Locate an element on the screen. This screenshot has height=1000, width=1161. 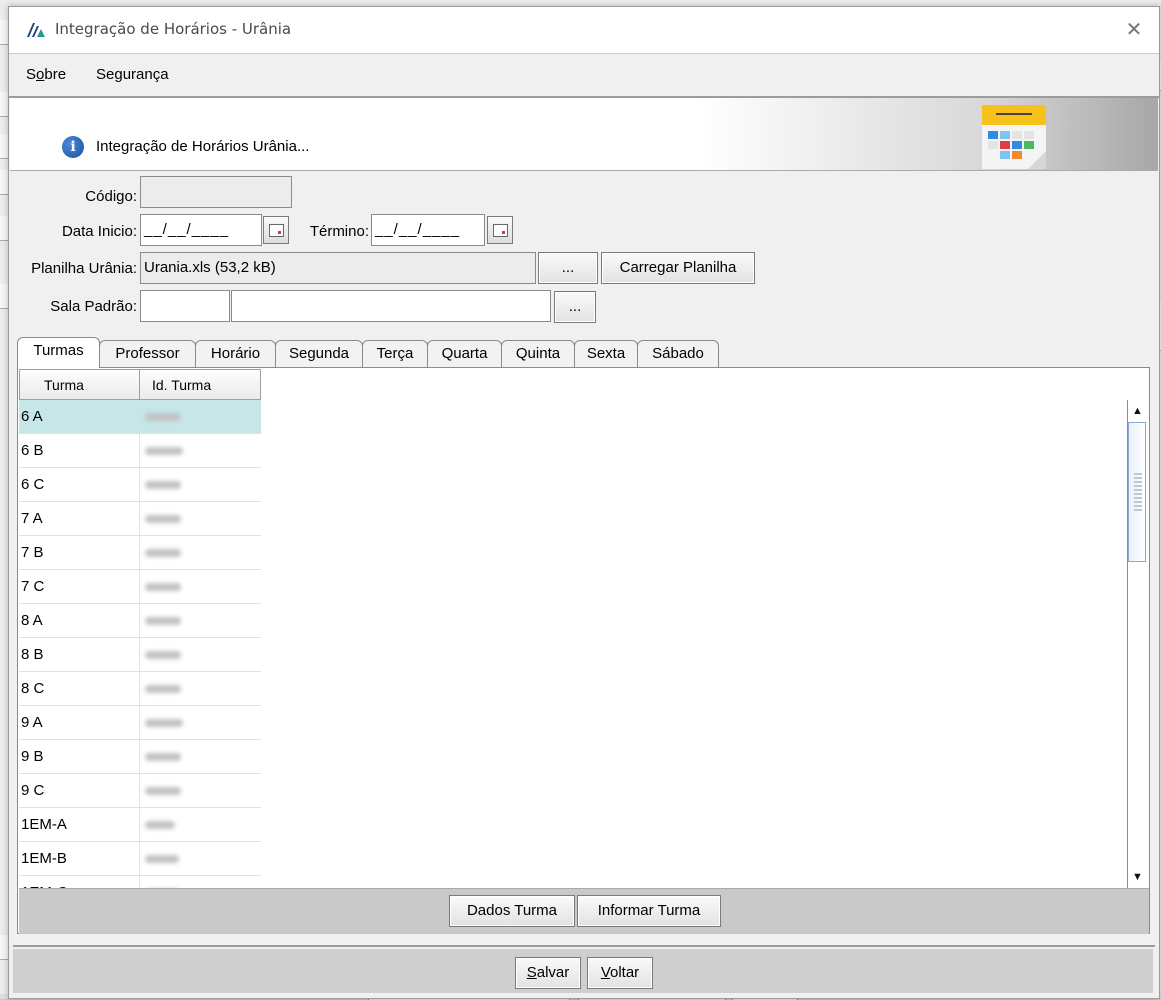
turma-cell: 8 C is located at coordinates (33, 688).